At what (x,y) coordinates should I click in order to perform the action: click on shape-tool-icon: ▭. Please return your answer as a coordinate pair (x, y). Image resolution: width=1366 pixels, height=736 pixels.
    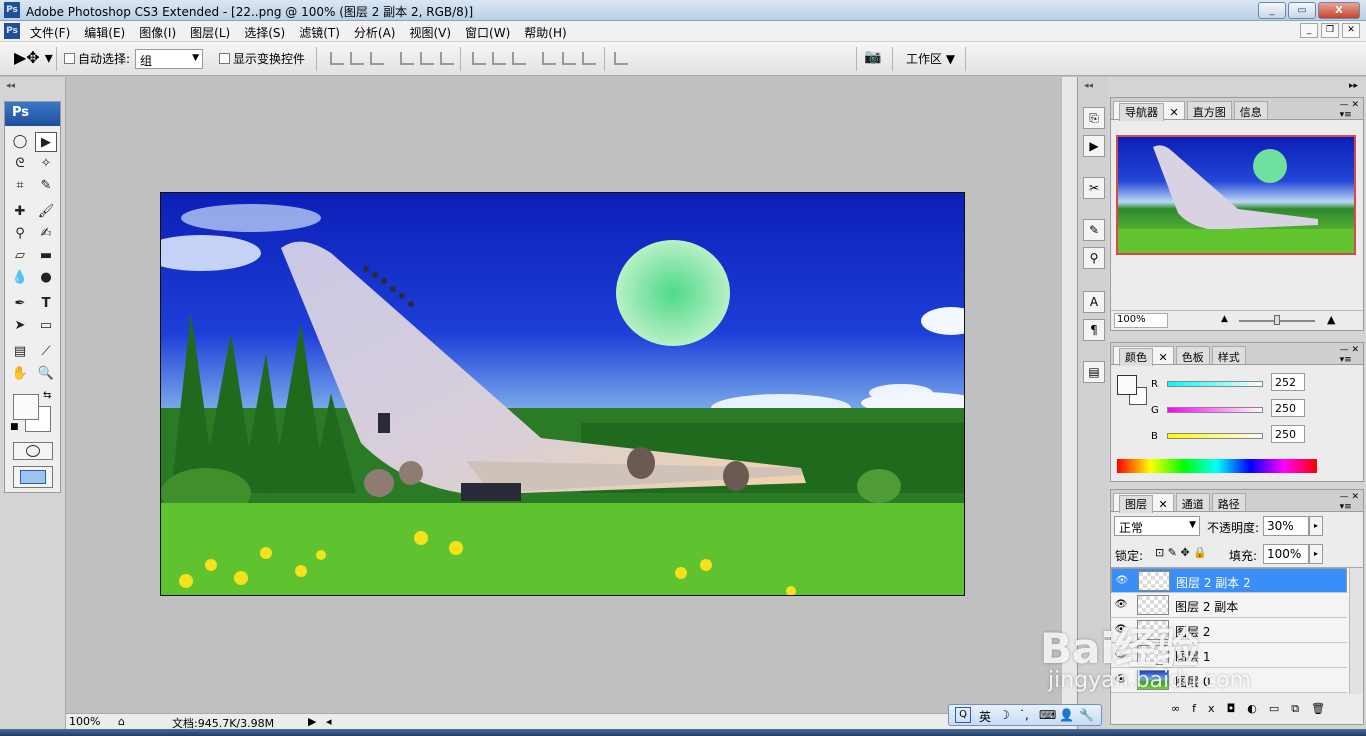
    Looking at the image, I should click on (46, 326).